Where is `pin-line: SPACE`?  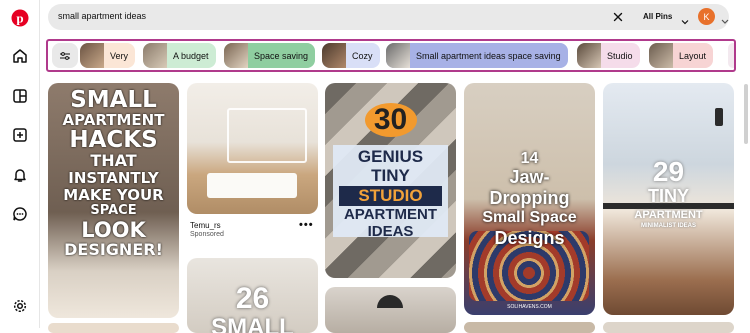
pin-line: SPACE is located at coordinates (113, 211).